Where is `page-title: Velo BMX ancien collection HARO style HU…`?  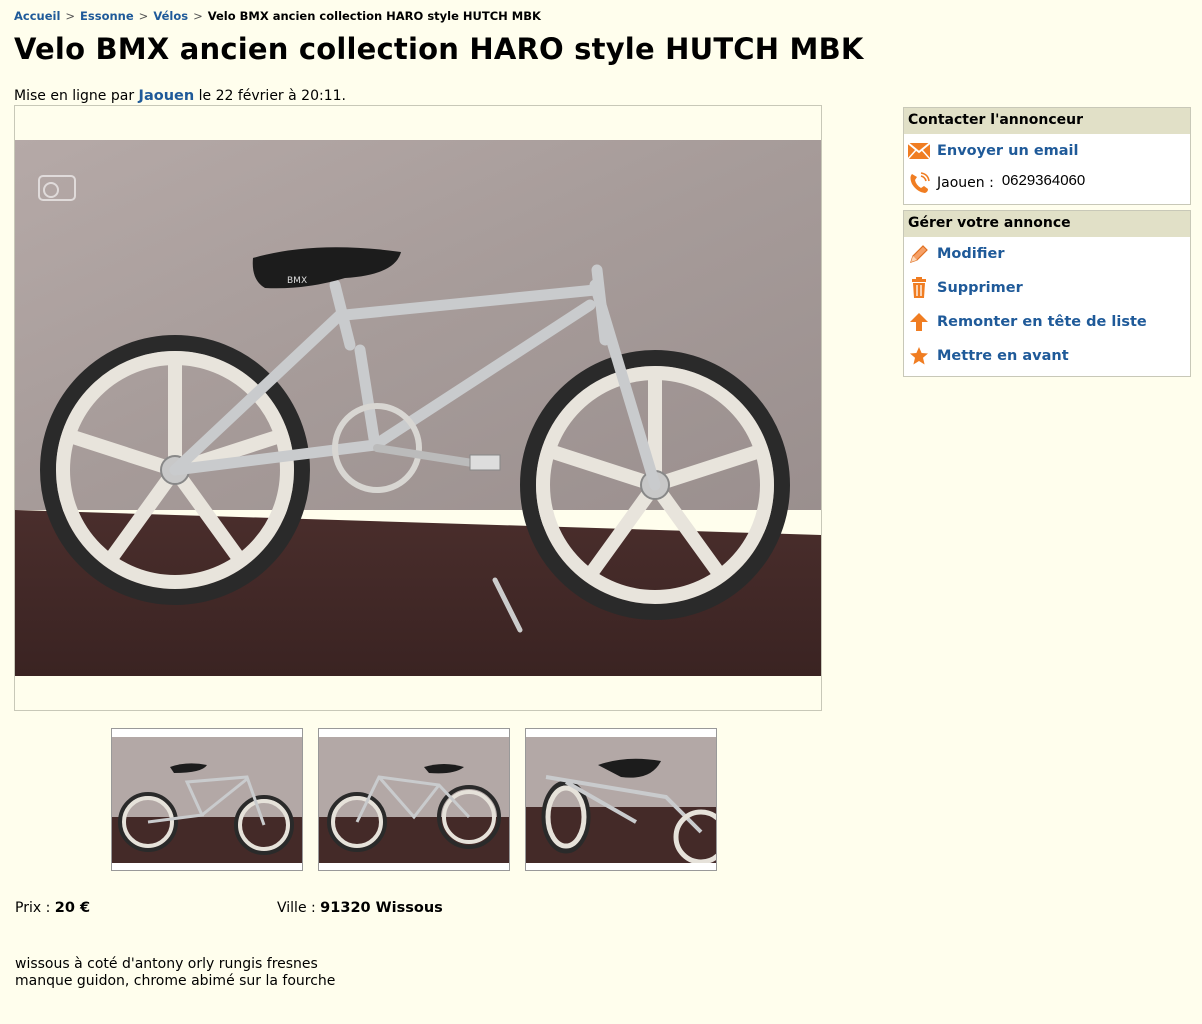
page-title: Velo BMX ancien collection HARO style HU… is located at coordinates (439, 49).